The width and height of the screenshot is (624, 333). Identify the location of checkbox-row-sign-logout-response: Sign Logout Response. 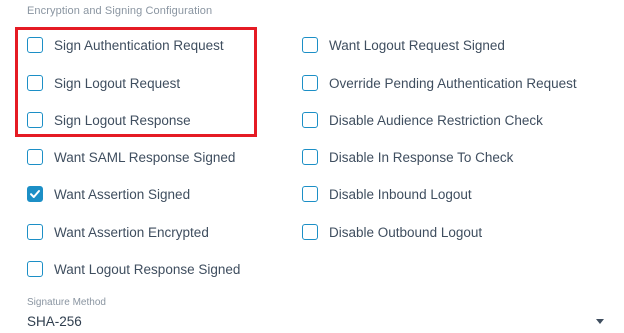
(109, 120).